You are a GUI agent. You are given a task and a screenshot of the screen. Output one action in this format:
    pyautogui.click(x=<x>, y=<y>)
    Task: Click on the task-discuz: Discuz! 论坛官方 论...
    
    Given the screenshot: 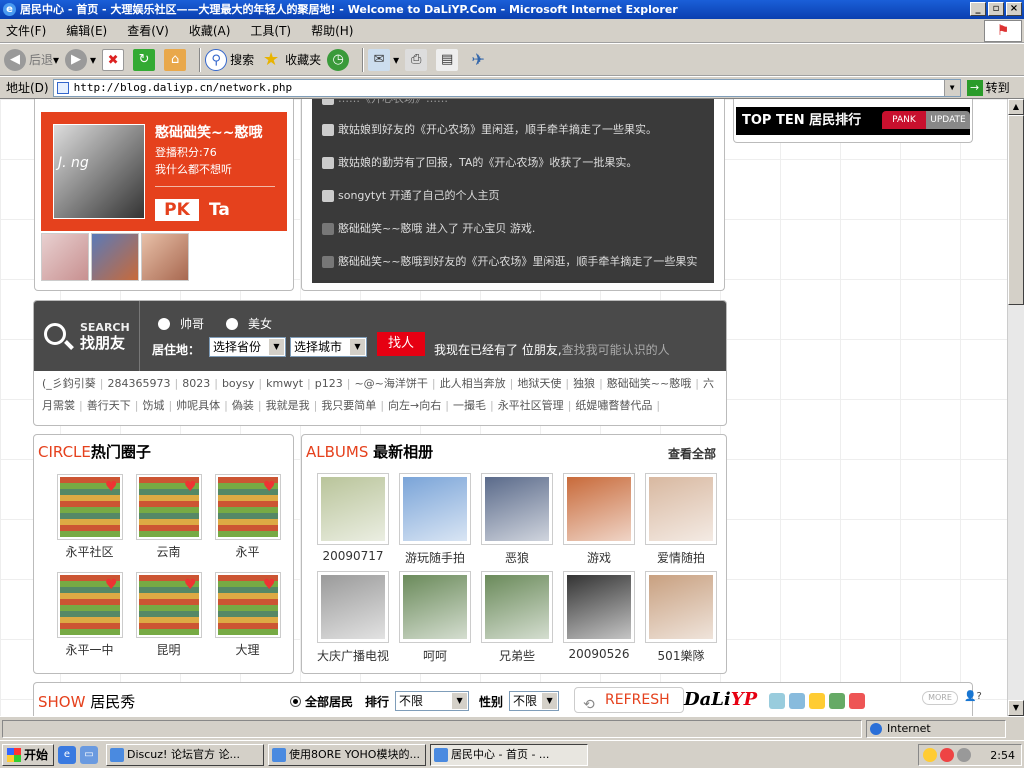 What is the action you would take?
    pyautogui.click(x=185, y=754)
    